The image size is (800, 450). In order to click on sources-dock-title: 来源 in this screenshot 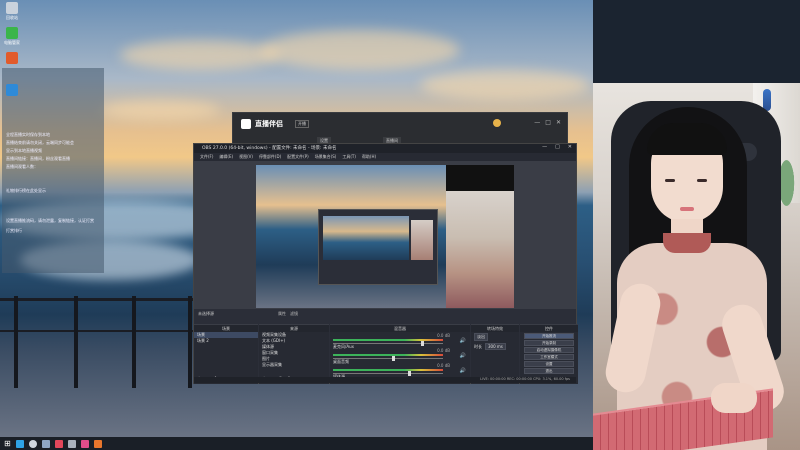, I will do `click(294, 328)`.